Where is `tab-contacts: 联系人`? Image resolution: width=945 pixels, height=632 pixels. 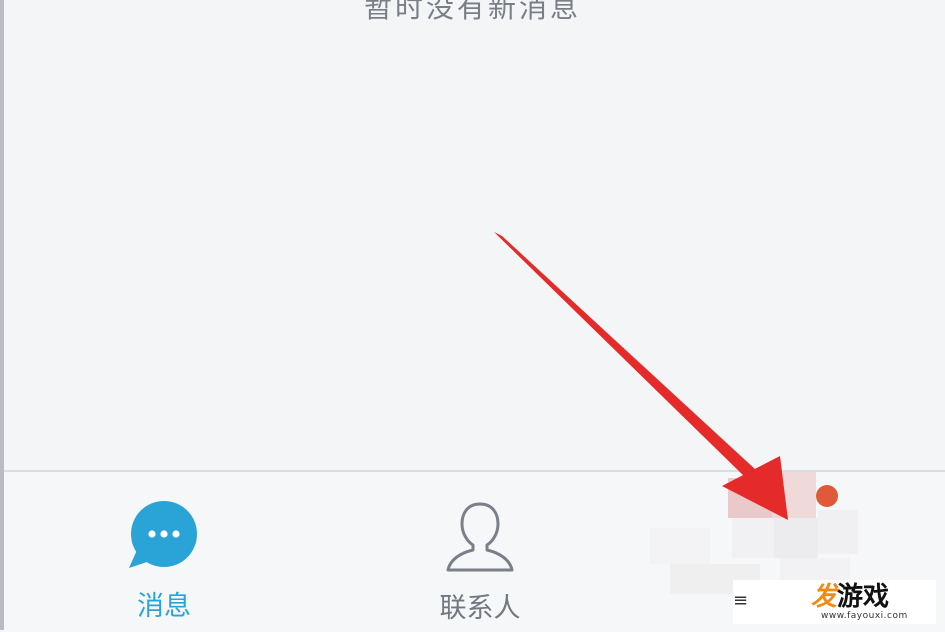 tab-contacts: 联系人 is located at coordinates (480, 562).